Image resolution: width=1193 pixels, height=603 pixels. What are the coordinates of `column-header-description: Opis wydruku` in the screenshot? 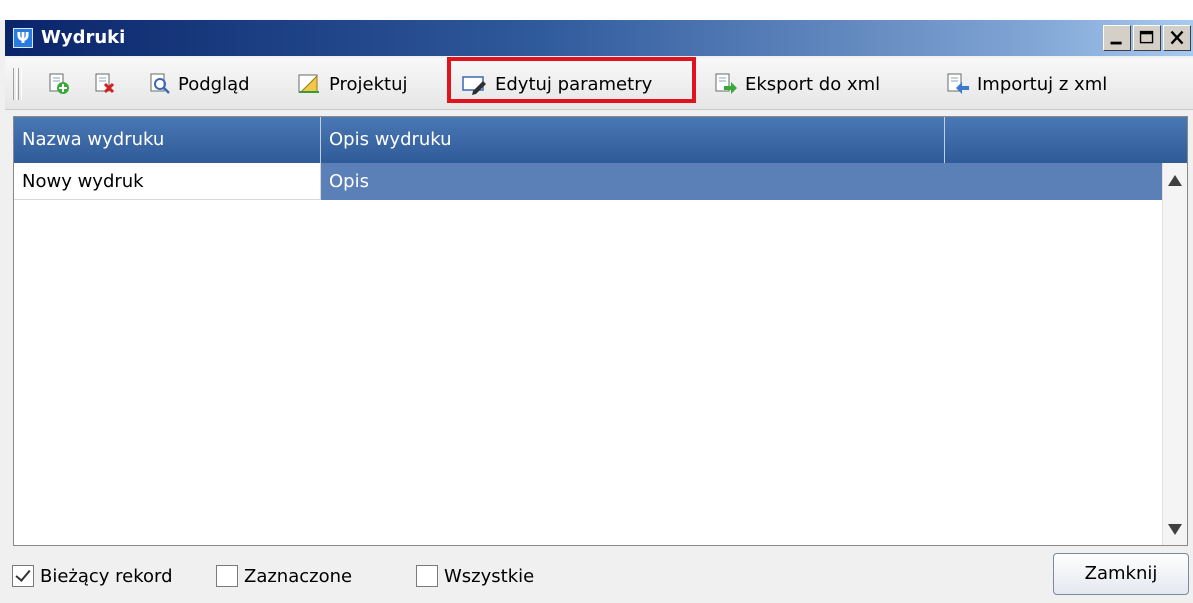 It's located at (633, 140).